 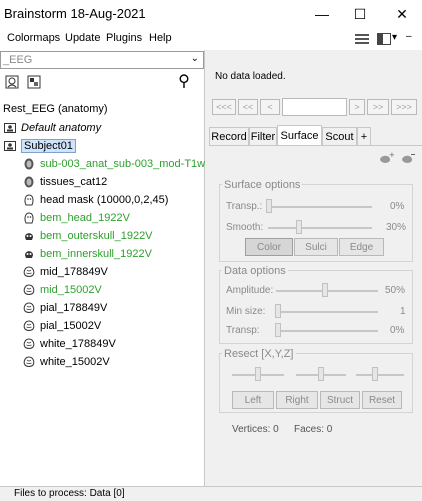 What do you see at coordinates (34, 82) in the screenshot?
I see `functional-view-icon` at bounding box center [34, 82].